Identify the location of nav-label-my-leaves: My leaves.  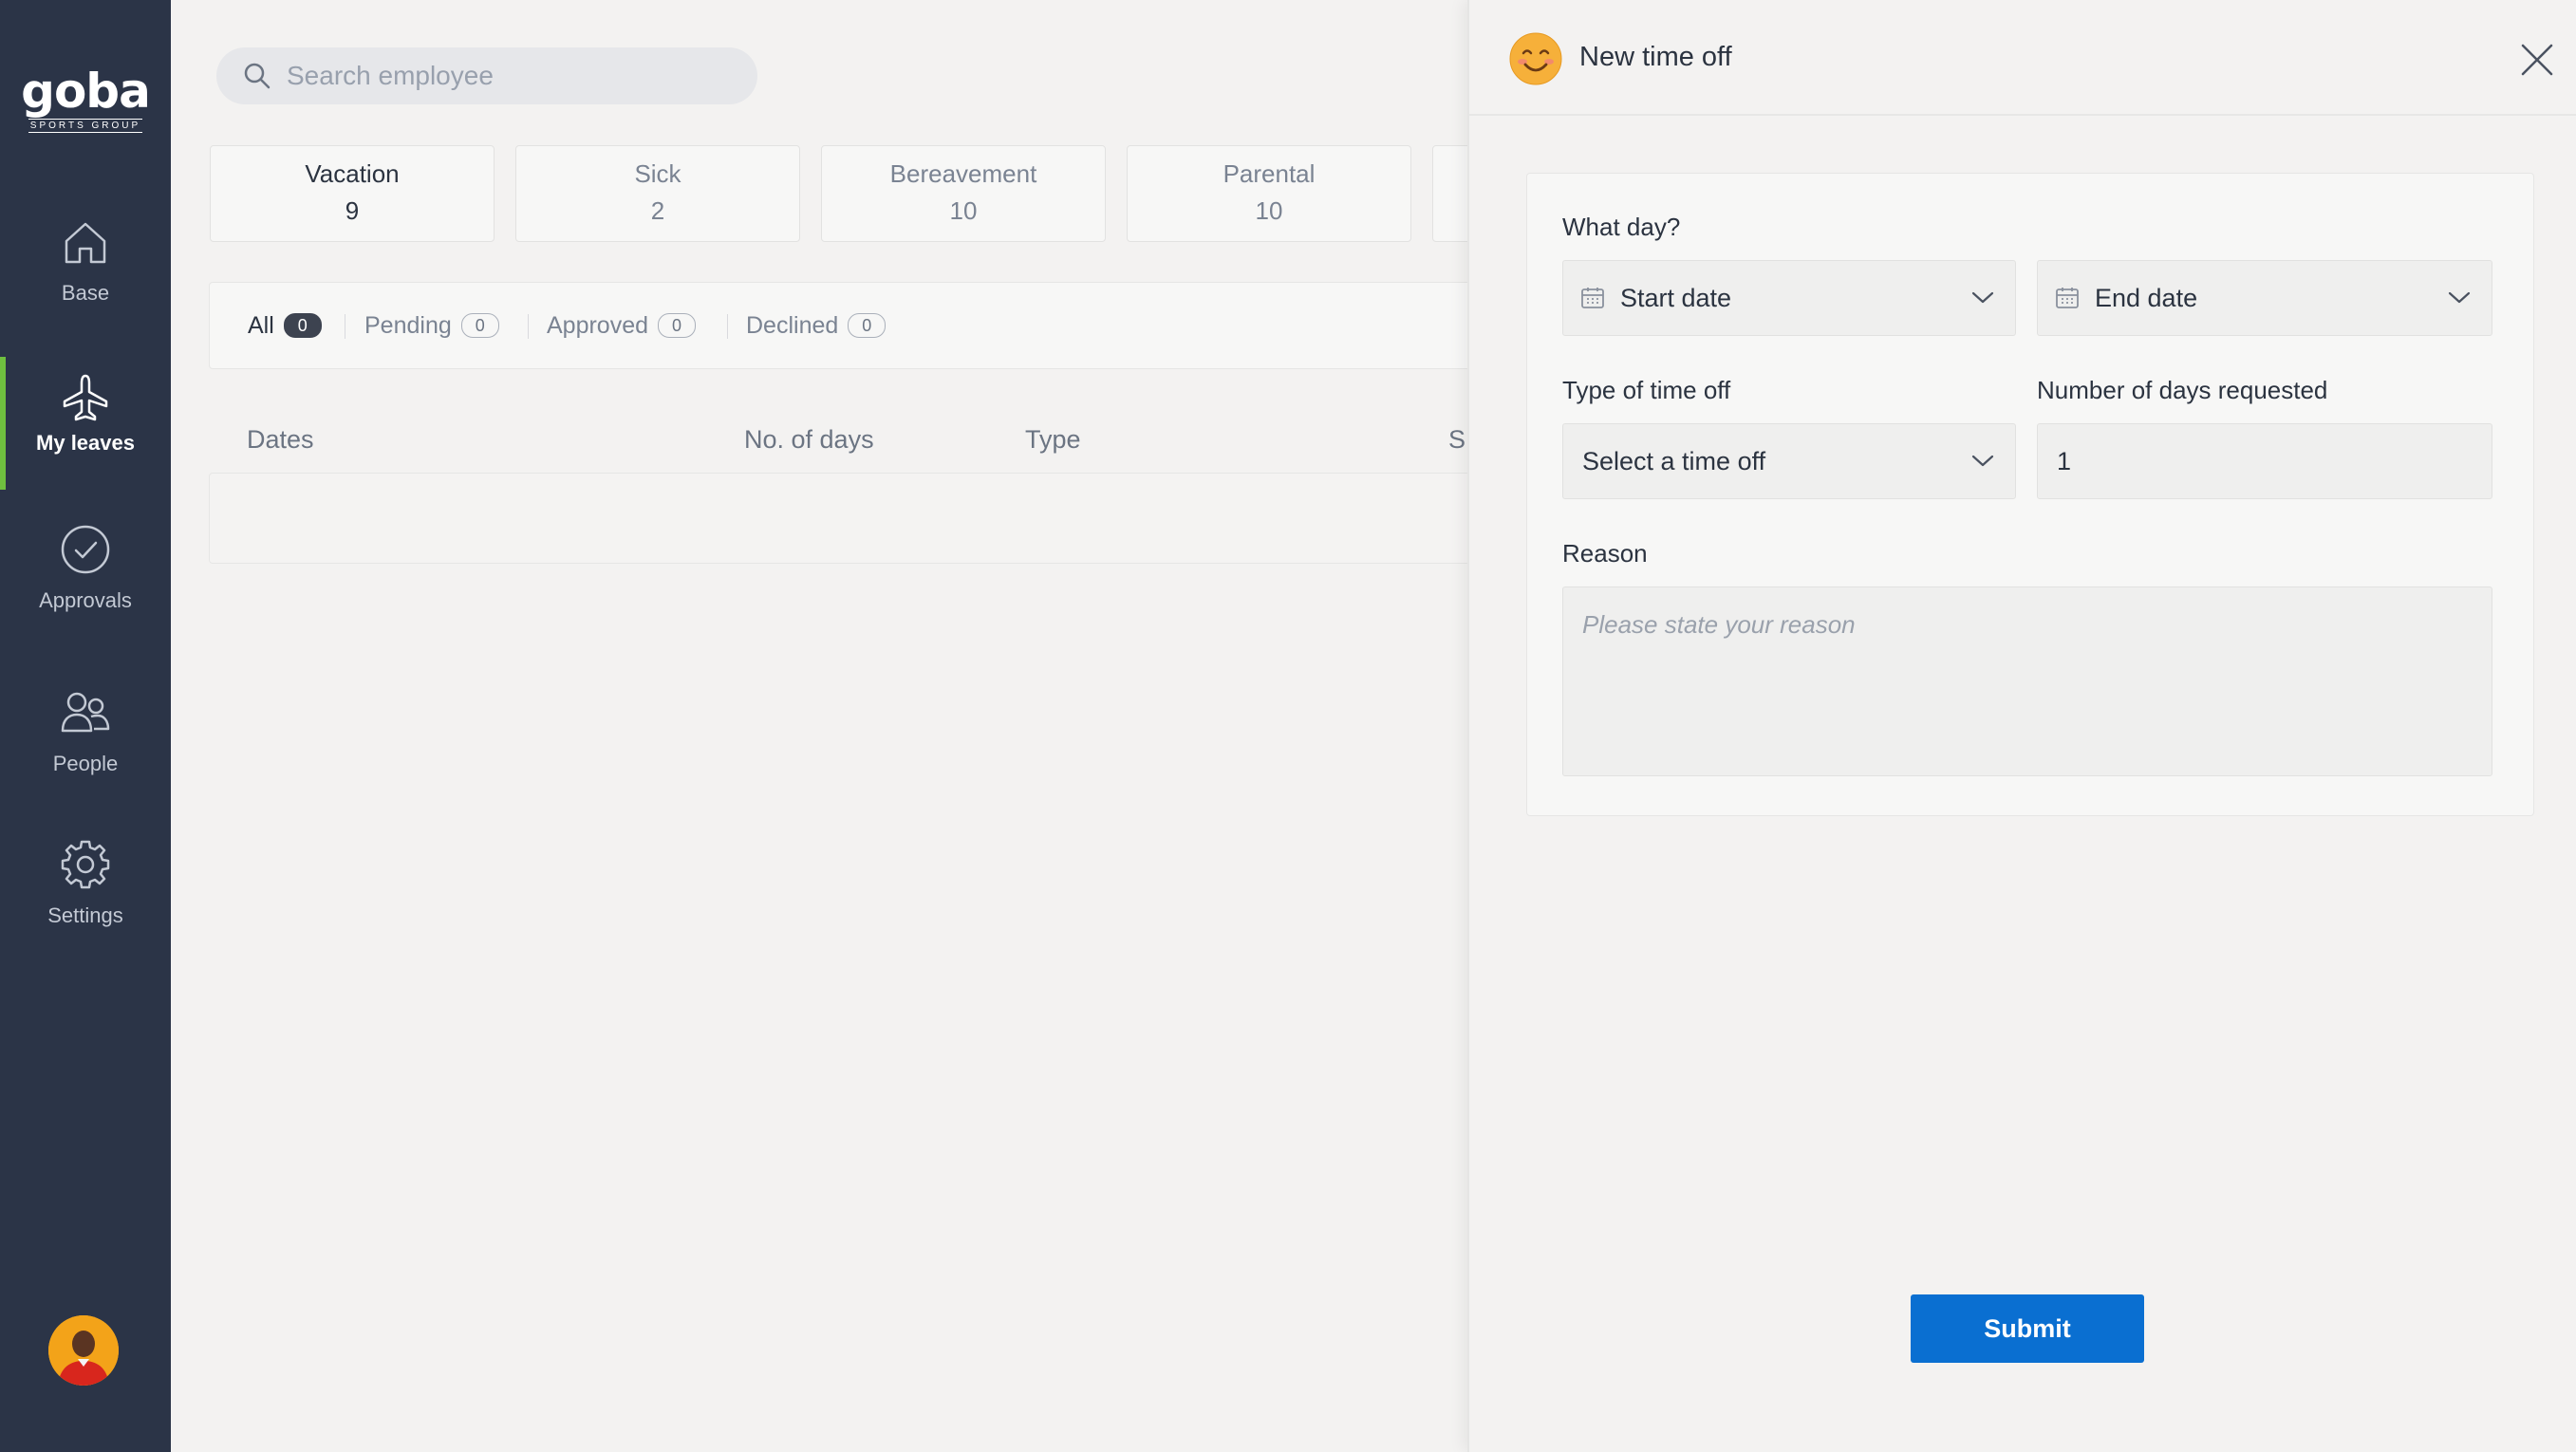
(85, 443).